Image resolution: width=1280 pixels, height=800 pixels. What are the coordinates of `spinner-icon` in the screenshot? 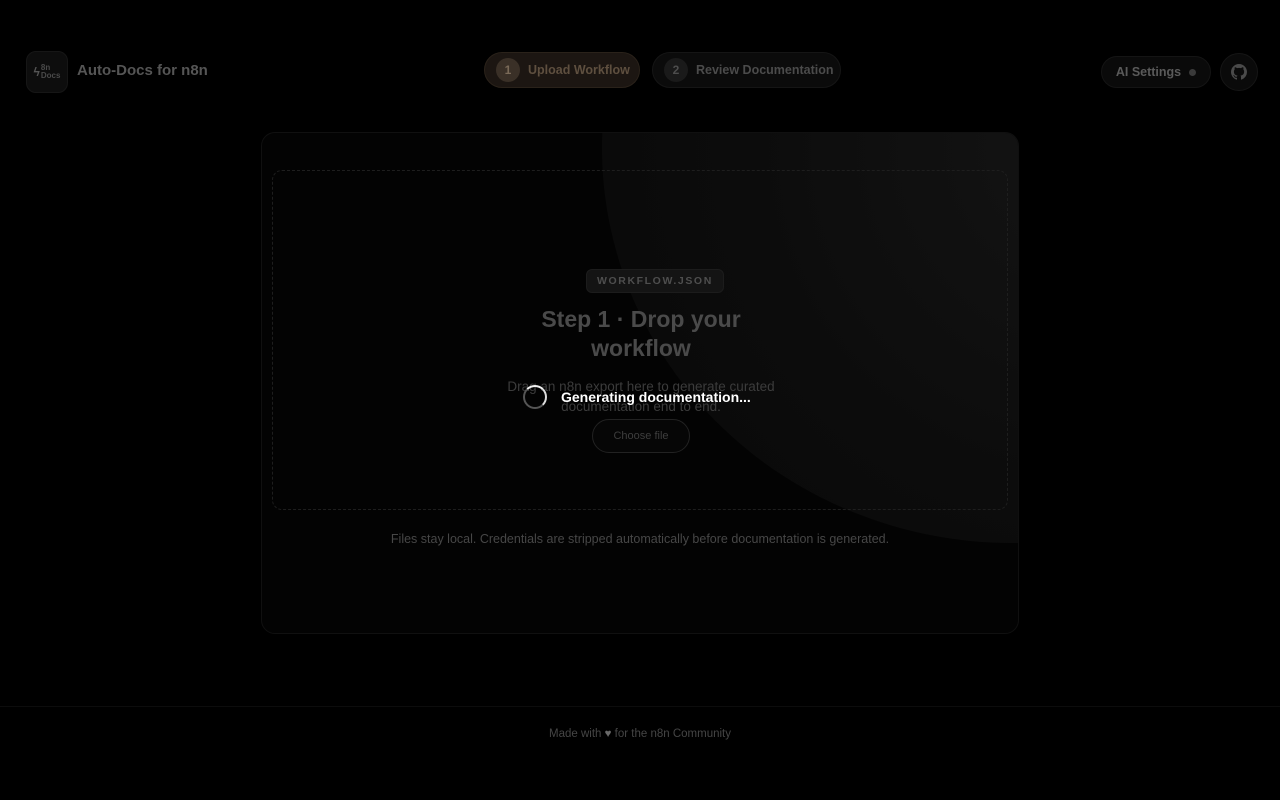 It's located at (535, 397).